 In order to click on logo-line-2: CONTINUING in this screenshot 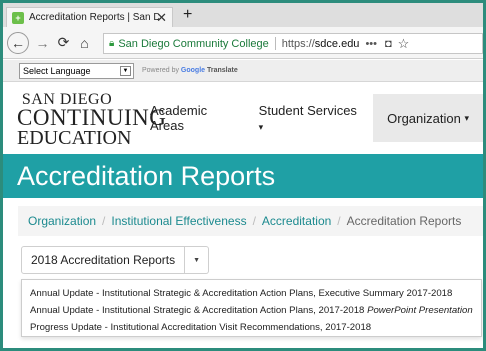, I will do `click(92, 118)`.